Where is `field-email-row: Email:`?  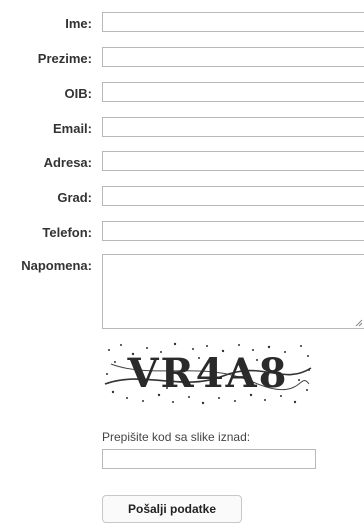 field-email-row: Email: is located at coordinates (182, 129).